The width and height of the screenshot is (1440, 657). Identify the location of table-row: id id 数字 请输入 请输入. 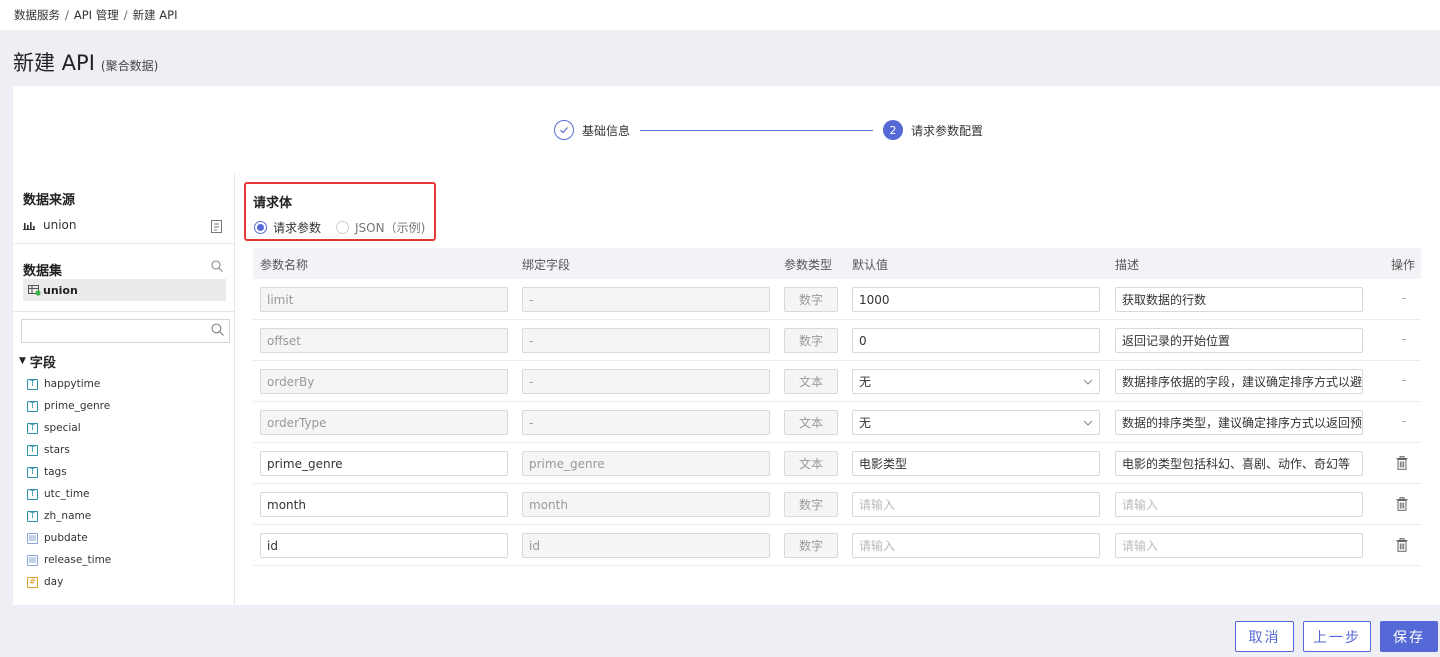
(837, 545).